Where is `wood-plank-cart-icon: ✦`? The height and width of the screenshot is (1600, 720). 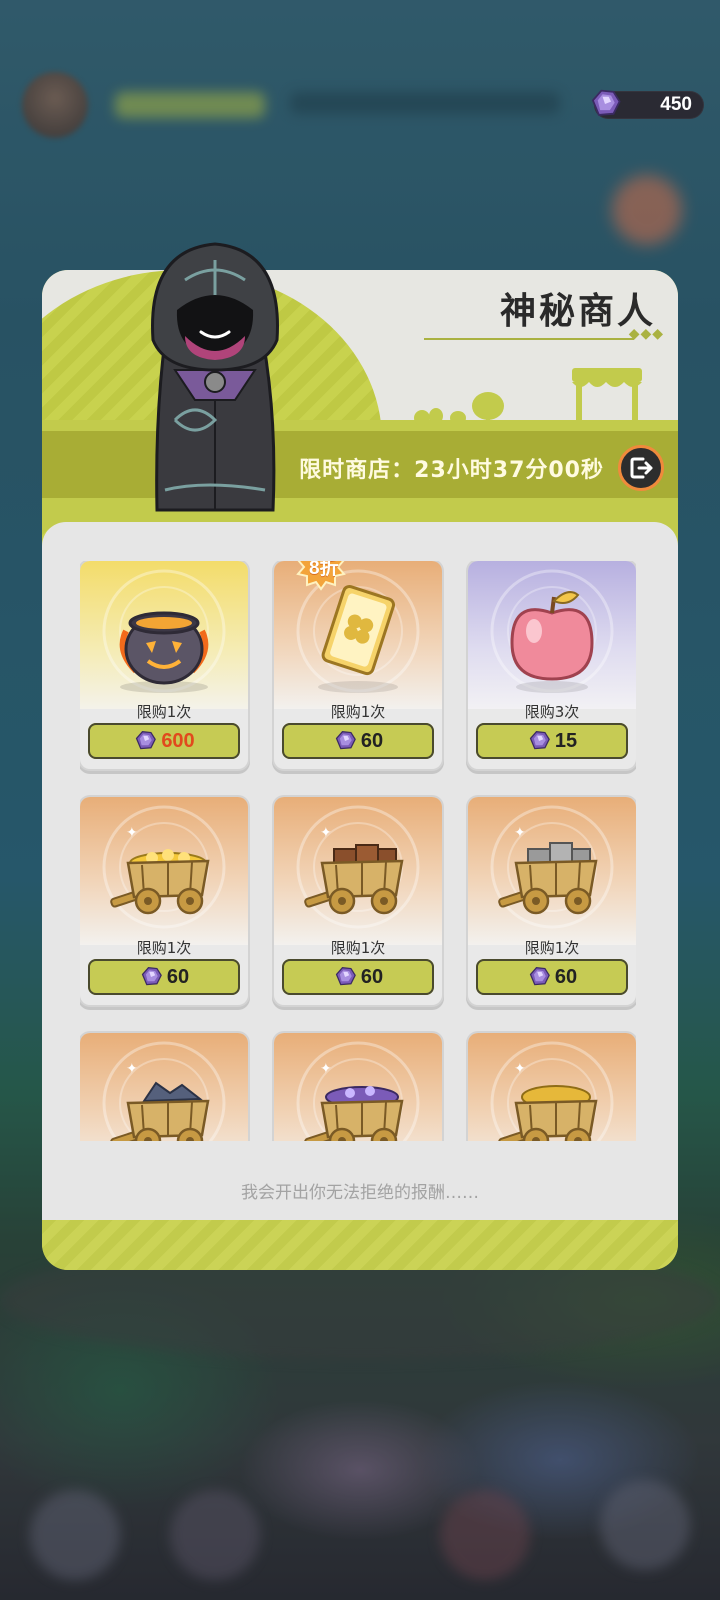
wood-plank-cart-icon: ✦ is located at coordinates (358, 867).